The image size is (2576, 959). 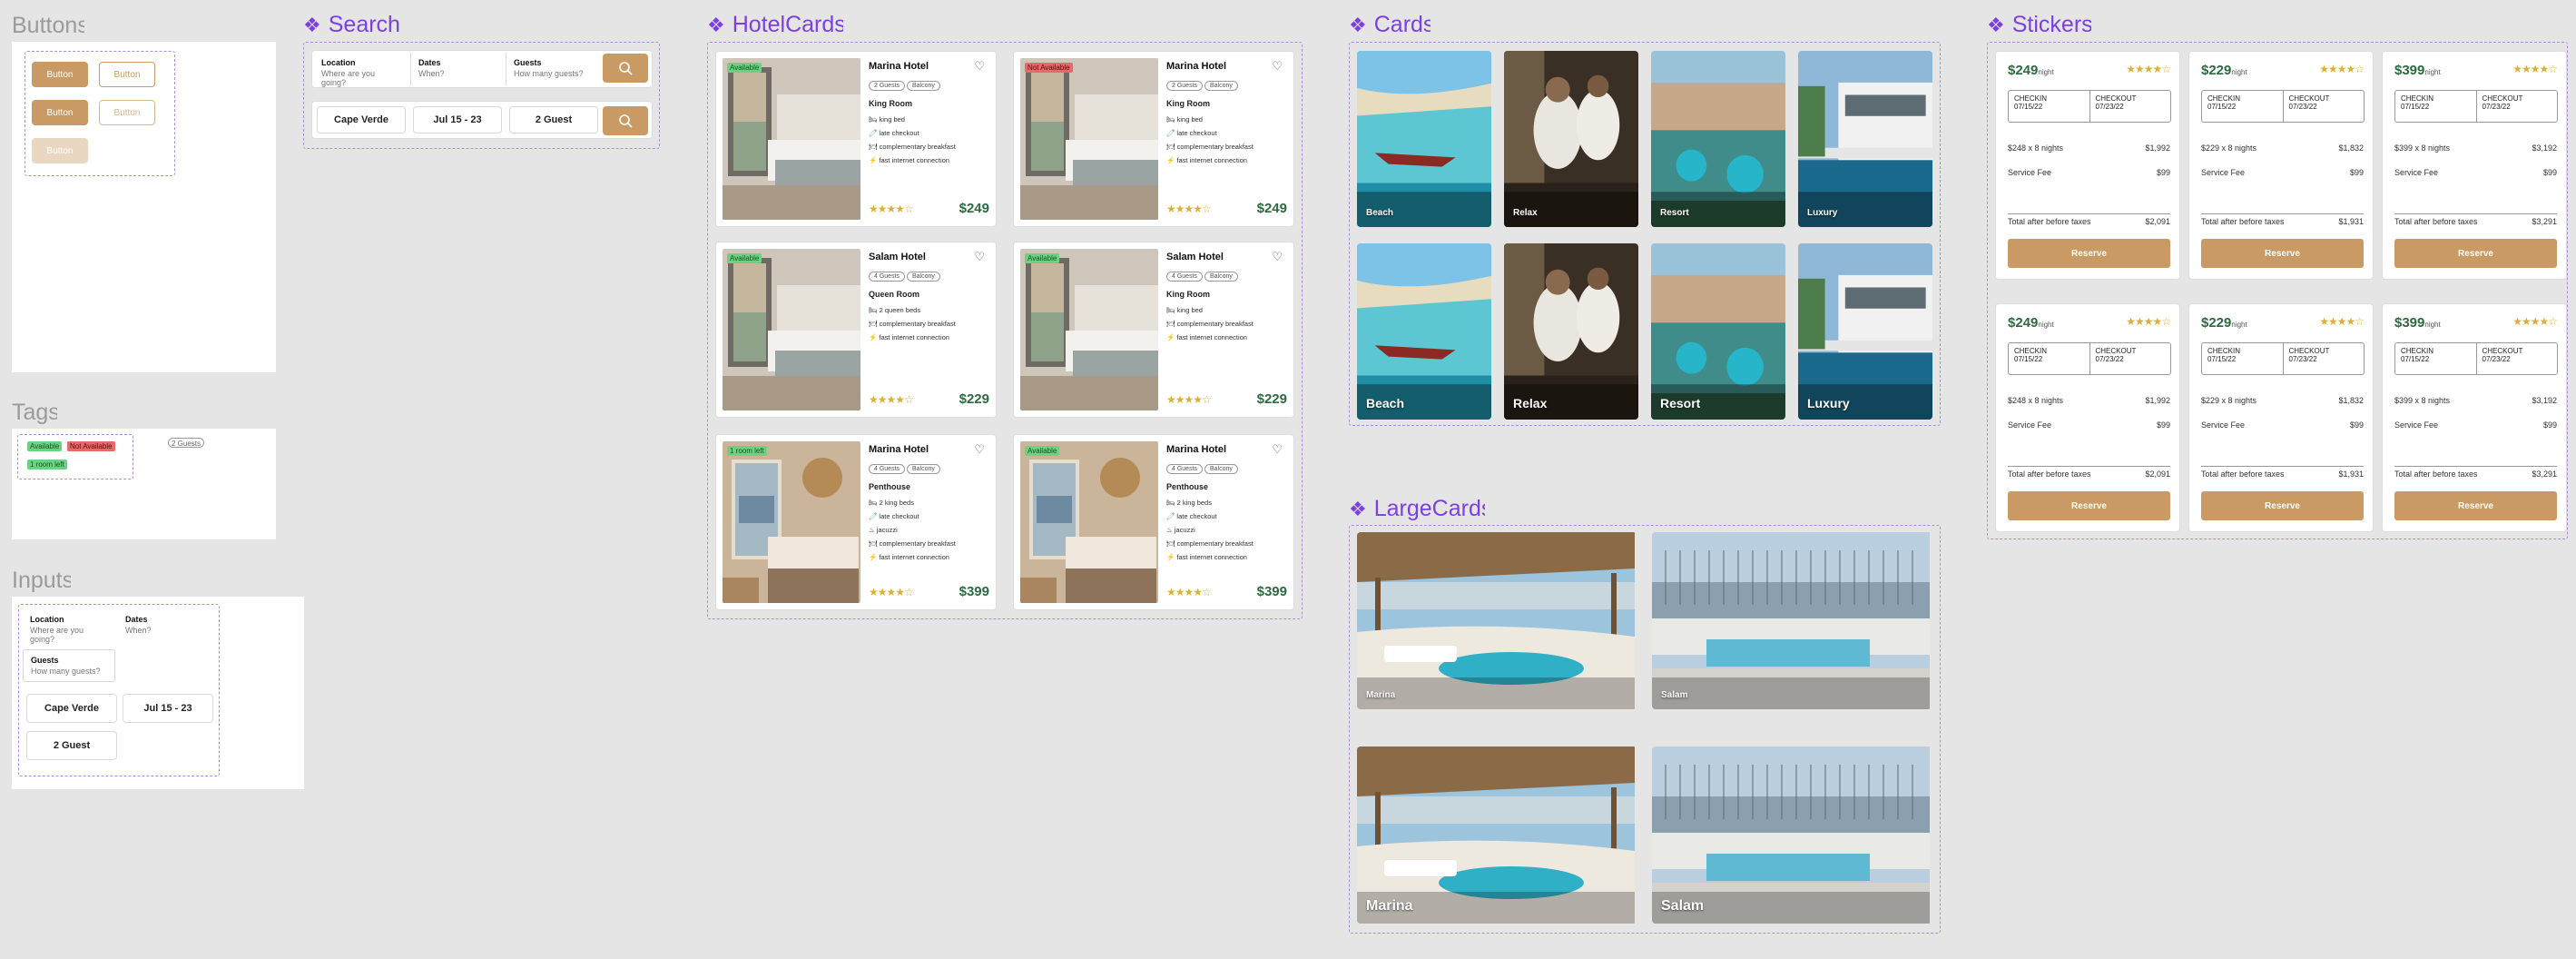 What do you see at coordinates (2282, 148) in the screenshot?
I see `nights-row: $229 x 8 nights $1,832` at bounding box center [2282, 148].